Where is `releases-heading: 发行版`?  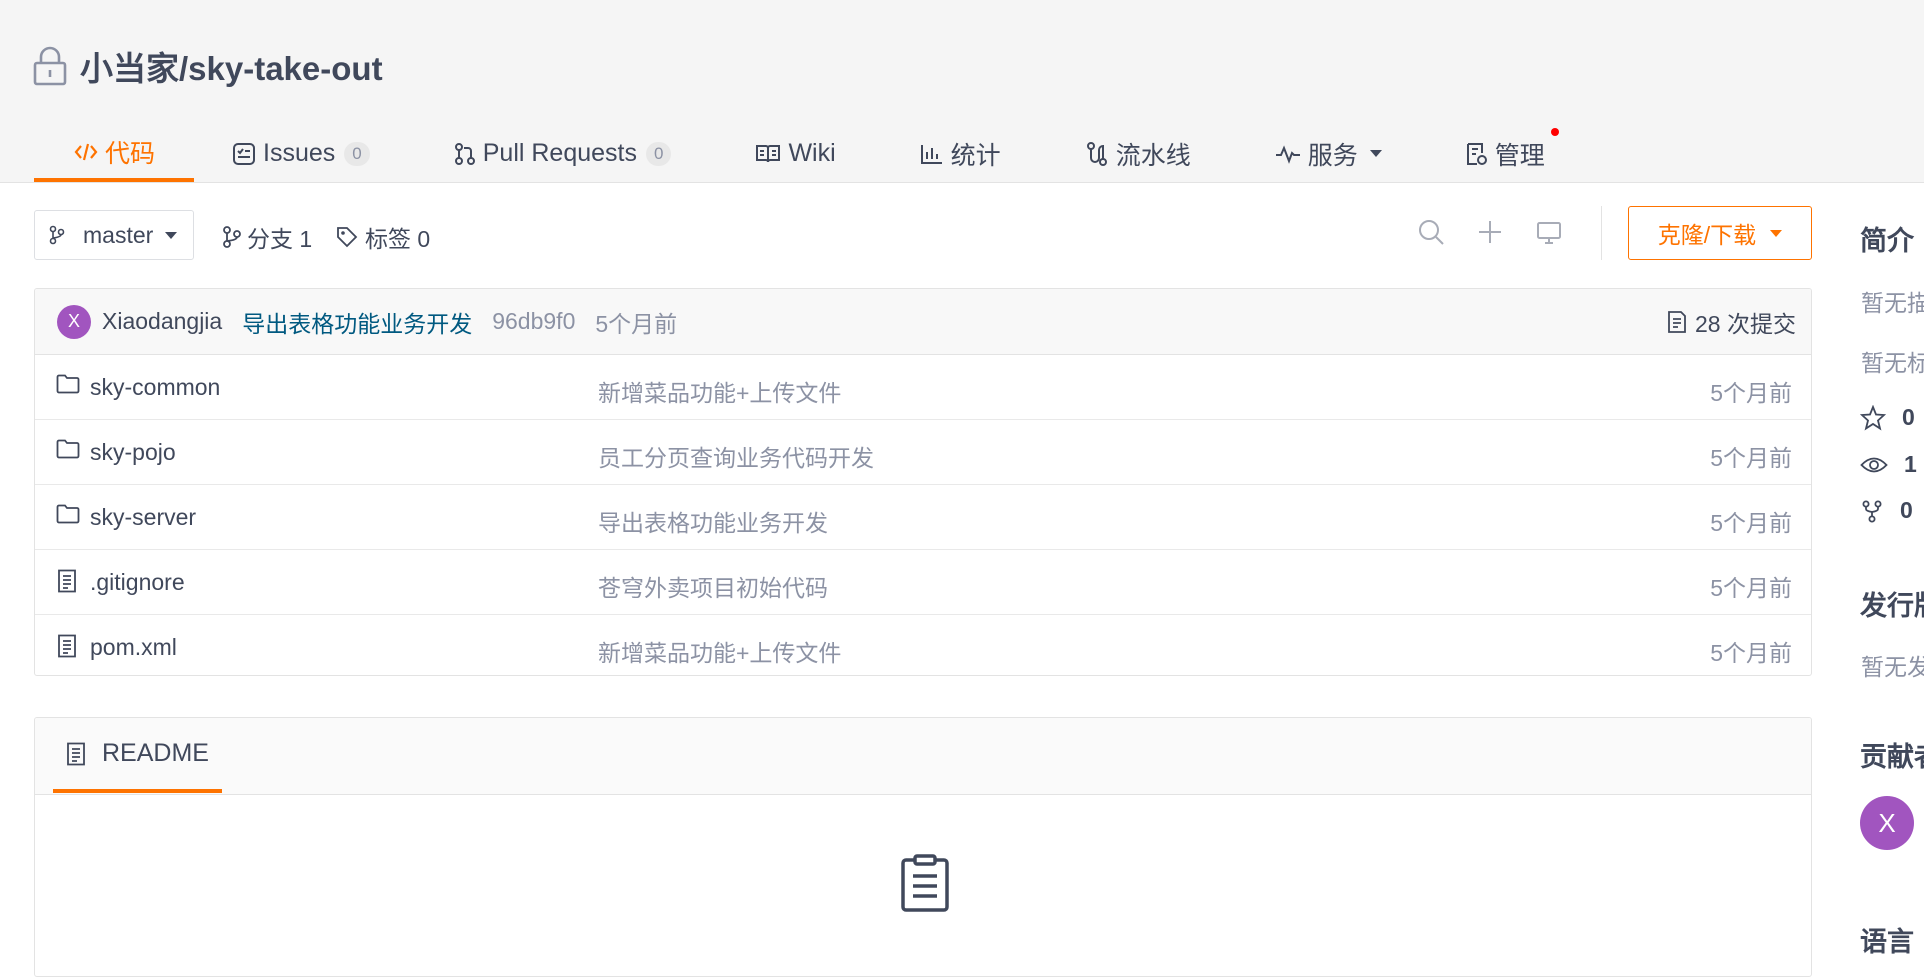 releases-heading: 发行版 is located at coordinates (1892, 606).